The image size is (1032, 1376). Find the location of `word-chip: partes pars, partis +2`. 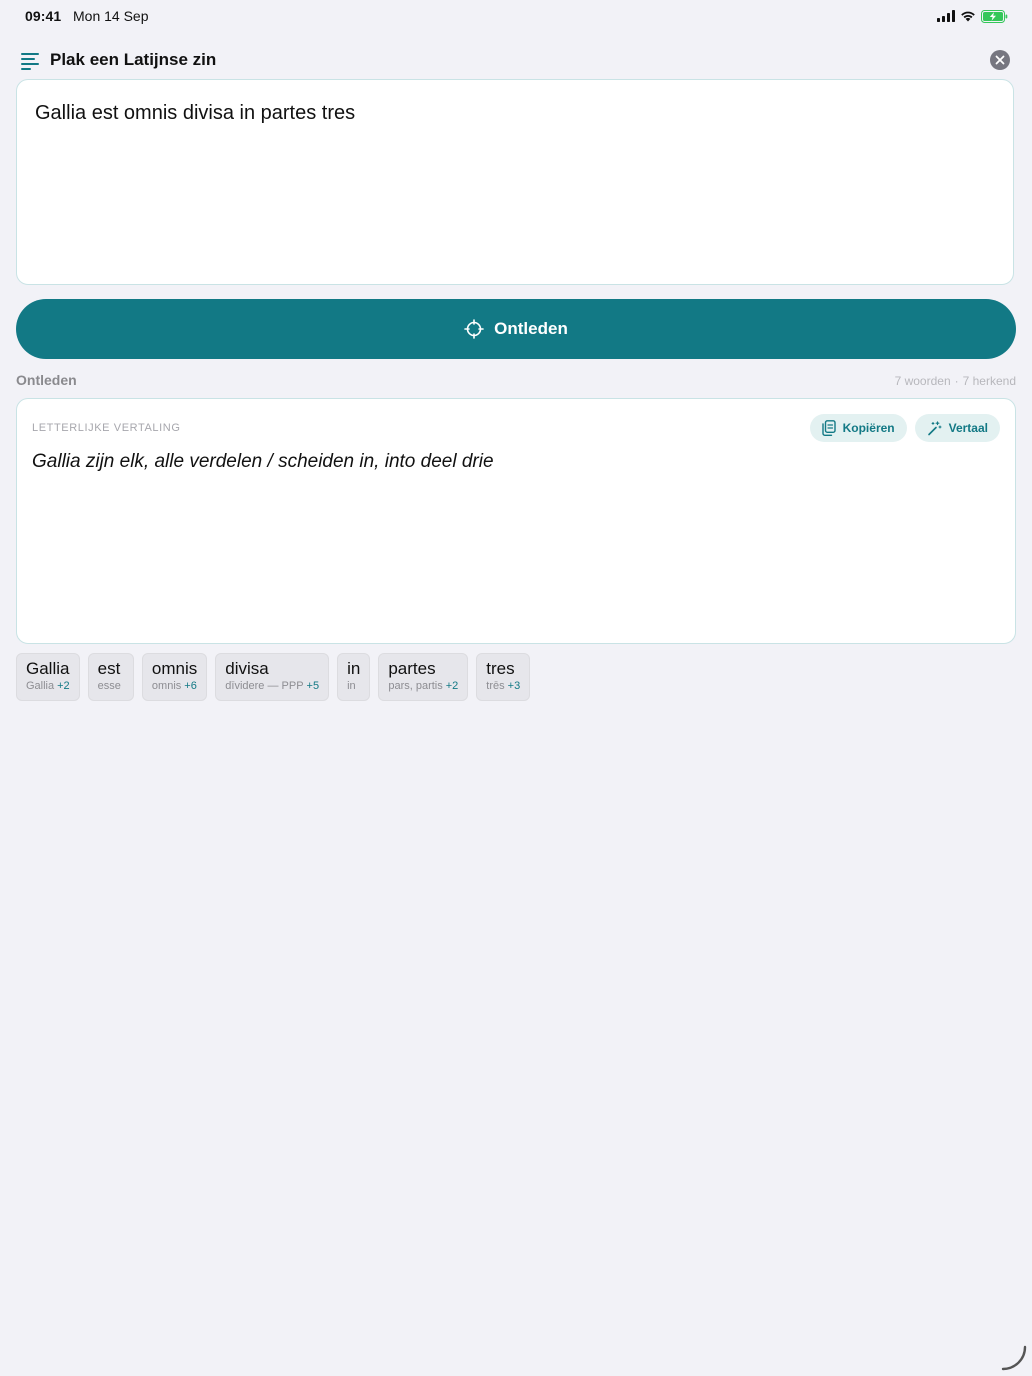

word-chip: partes pars, partis +2 is located at coordinates (423, 677).